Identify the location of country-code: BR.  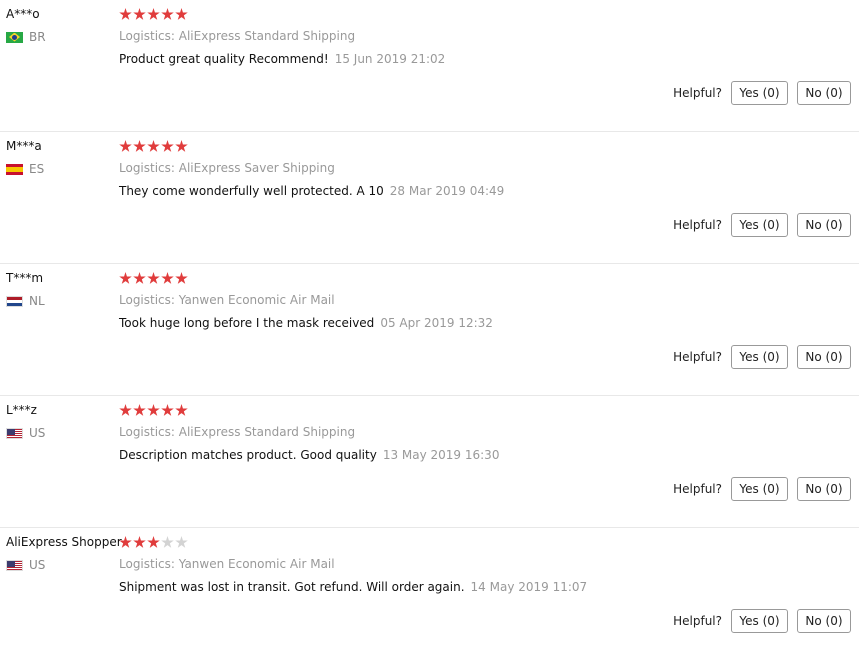
(37, 37).